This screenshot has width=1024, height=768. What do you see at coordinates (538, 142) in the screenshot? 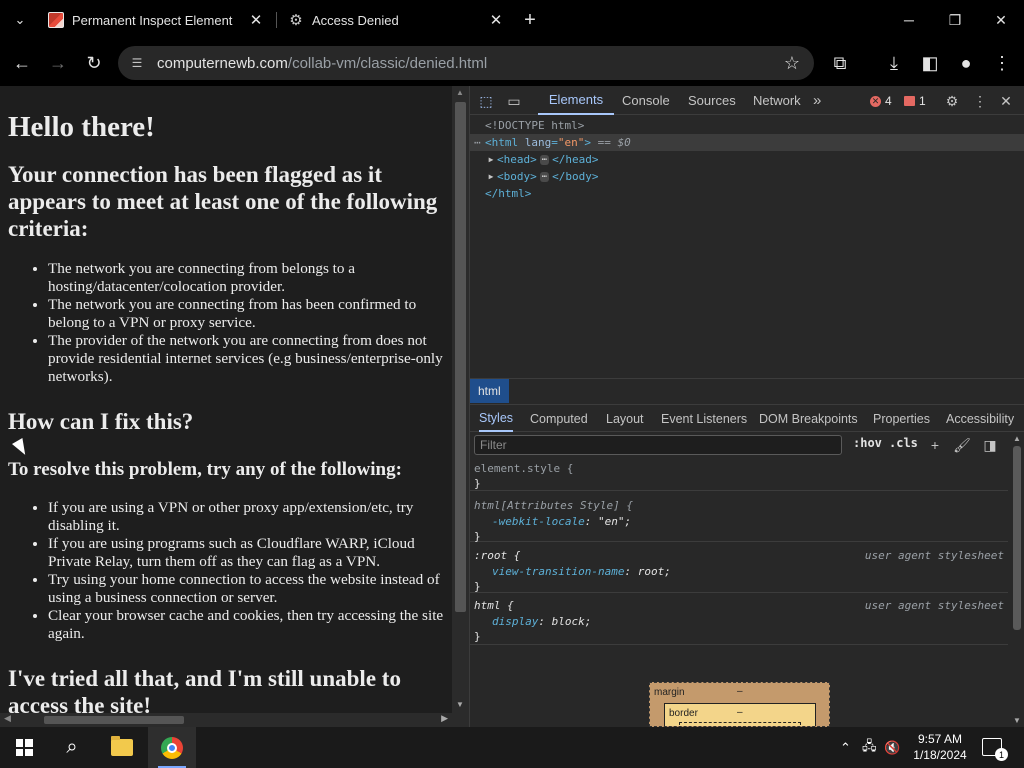
I see `lang-attr: lang` at bounding box center [538, 142].